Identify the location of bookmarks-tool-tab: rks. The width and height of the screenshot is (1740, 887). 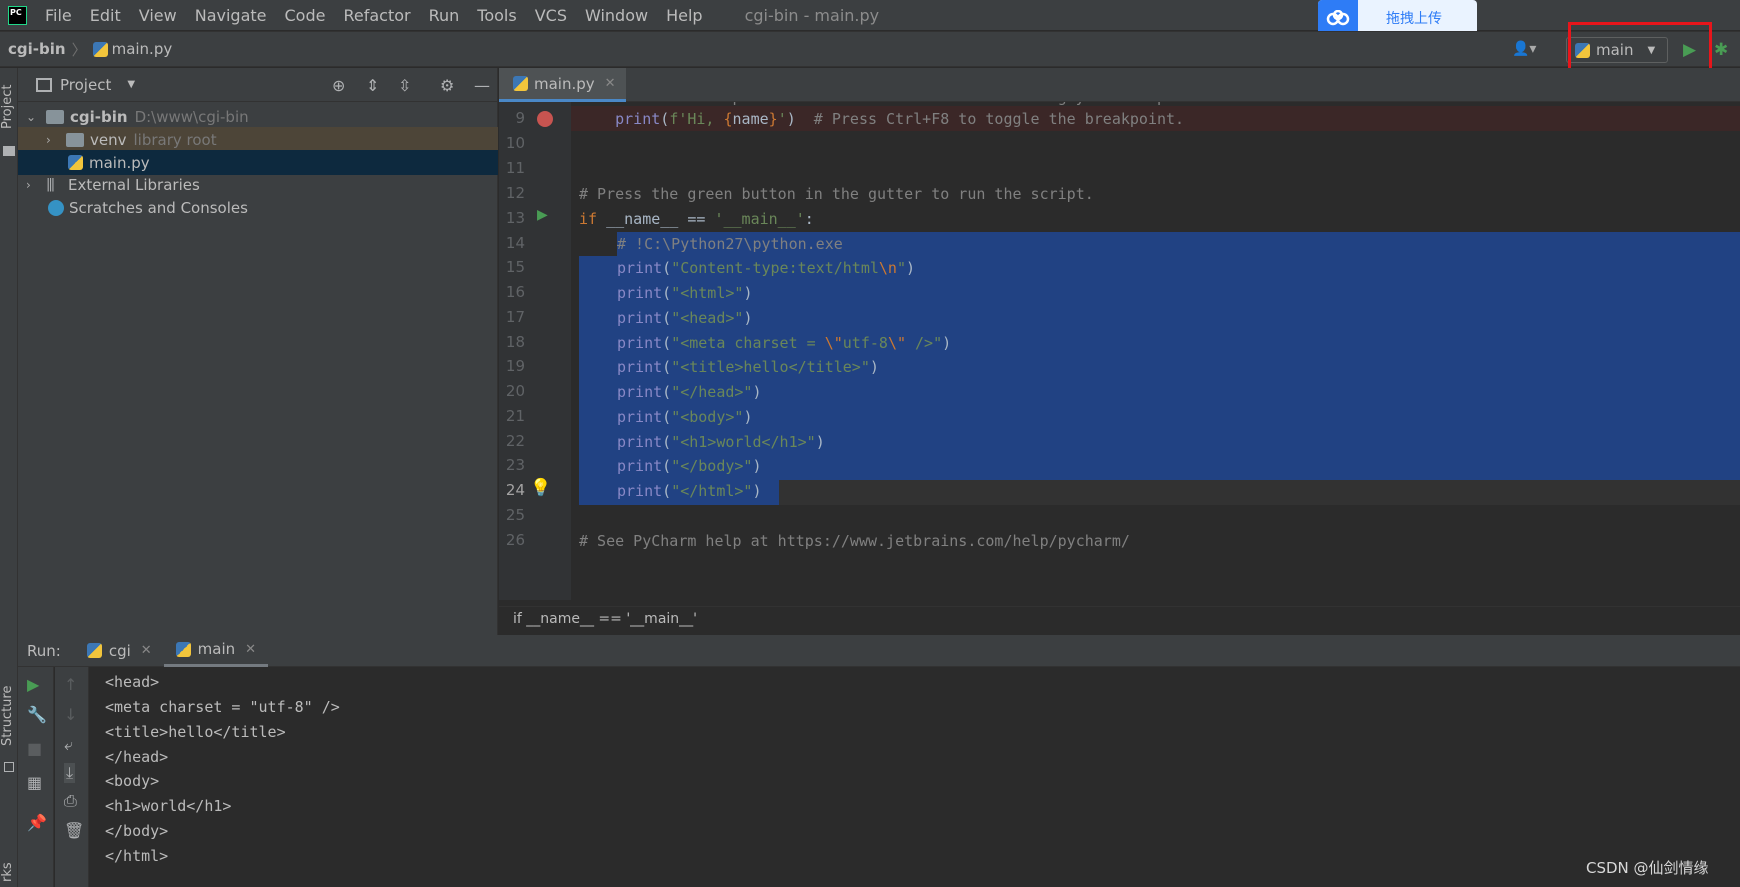
(9, 872).